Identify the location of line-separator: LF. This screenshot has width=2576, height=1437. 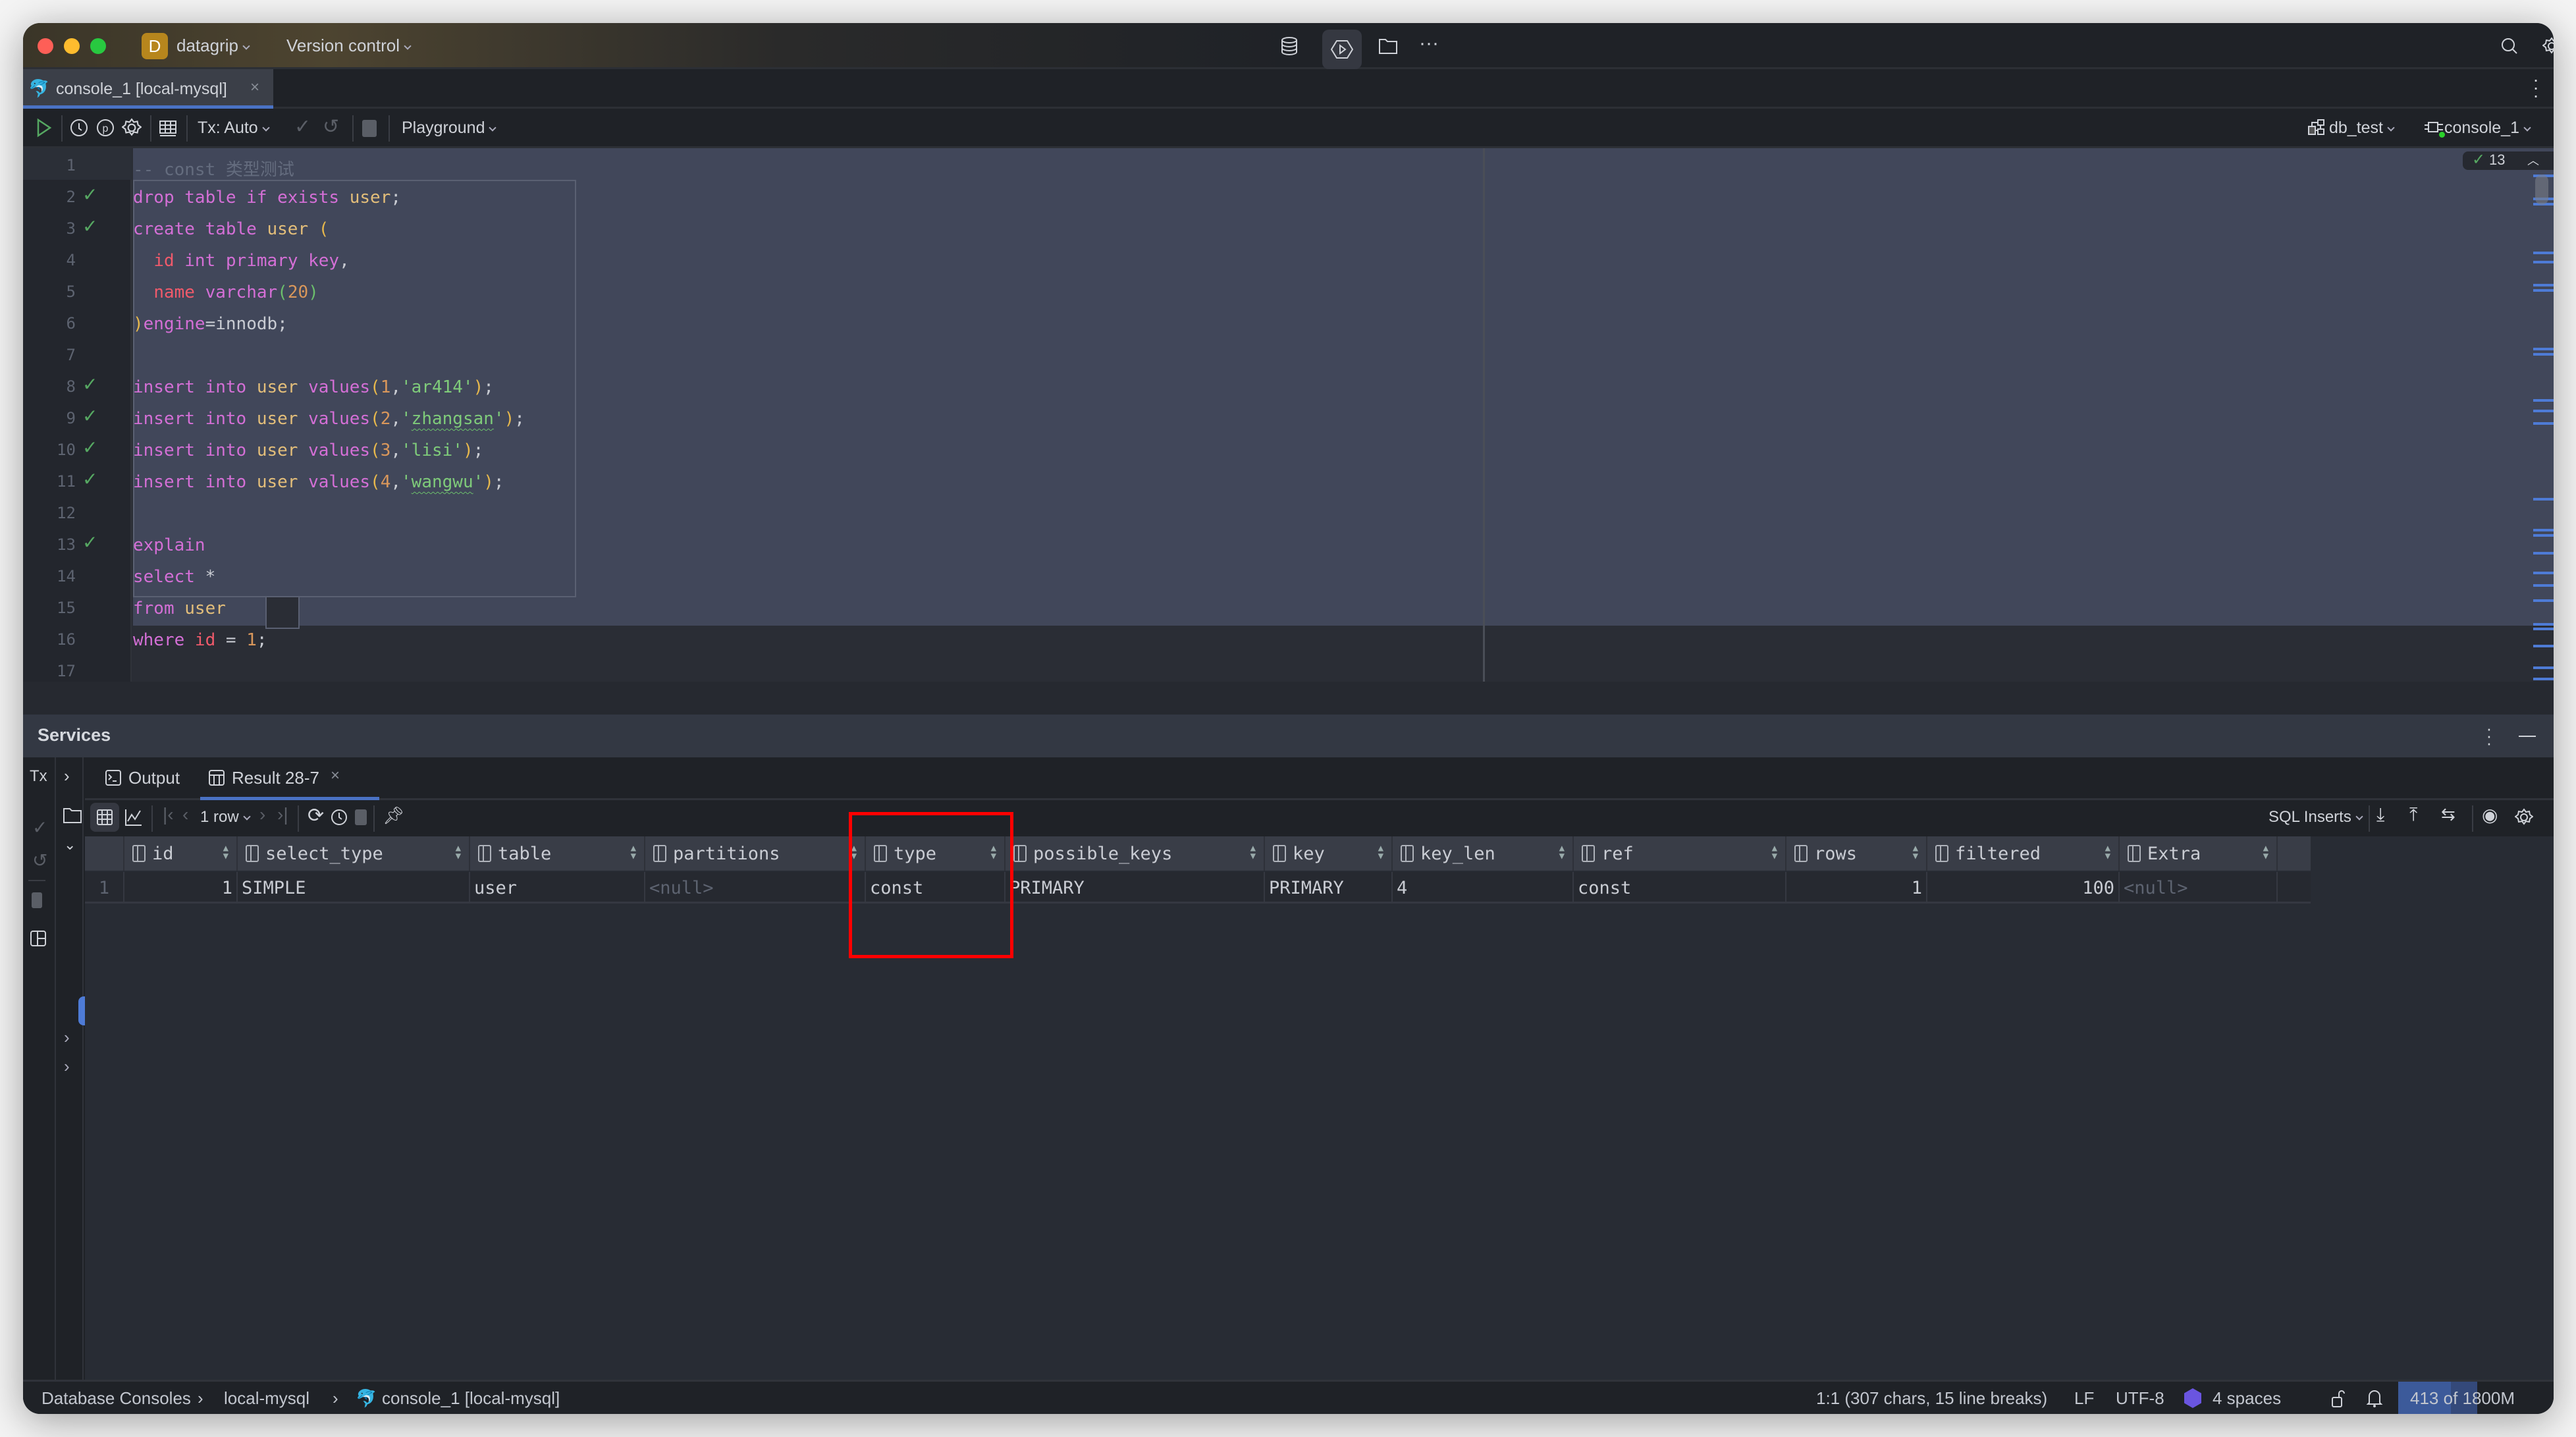
(2084, 1398).